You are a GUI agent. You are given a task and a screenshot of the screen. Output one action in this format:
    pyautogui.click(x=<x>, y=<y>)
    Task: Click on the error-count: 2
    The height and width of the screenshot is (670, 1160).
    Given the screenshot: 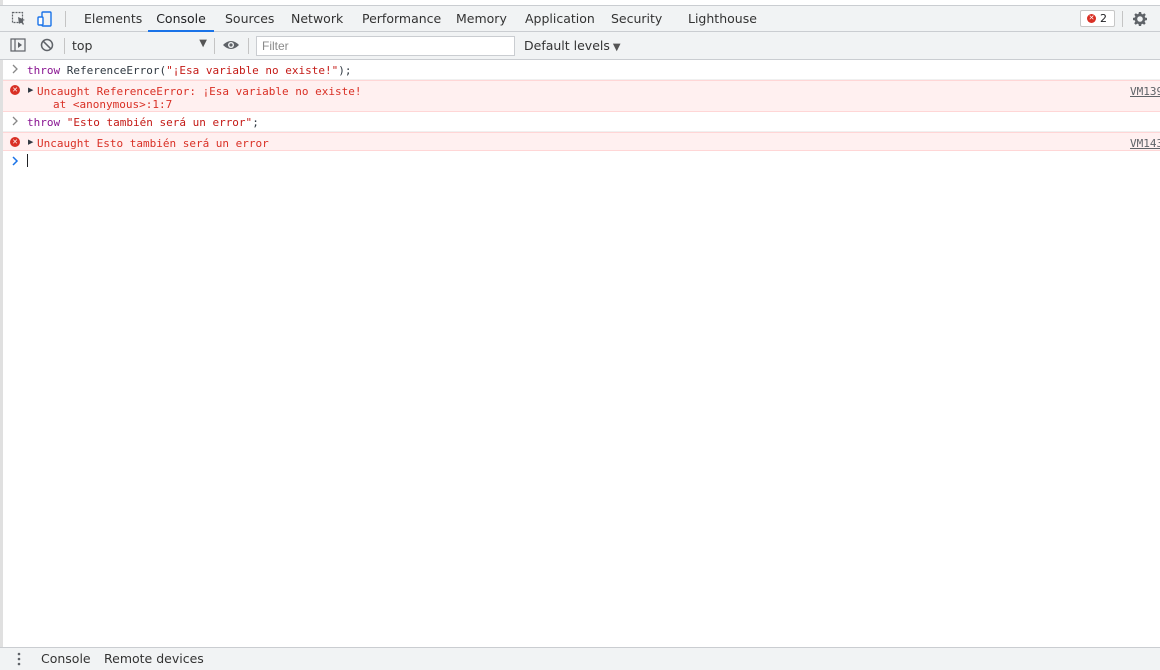 What is the action you would take?
    pyautogui.click(x=1103, y=18)
    